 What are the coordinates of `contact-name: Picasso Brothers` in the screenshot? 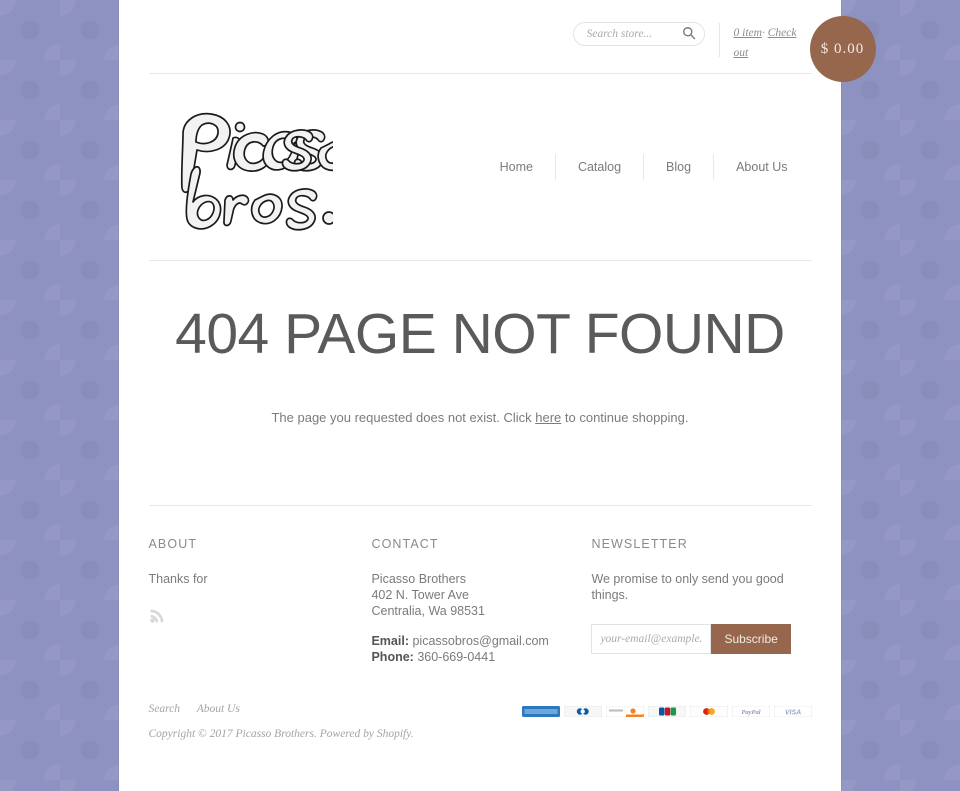 It's located at (418, 579).